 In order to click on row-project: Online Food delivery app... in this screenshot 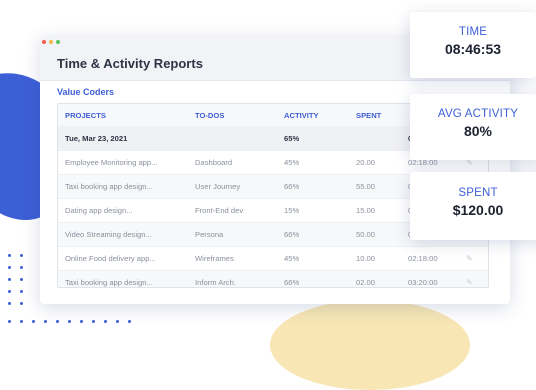, I will do `click(110, 258)`.